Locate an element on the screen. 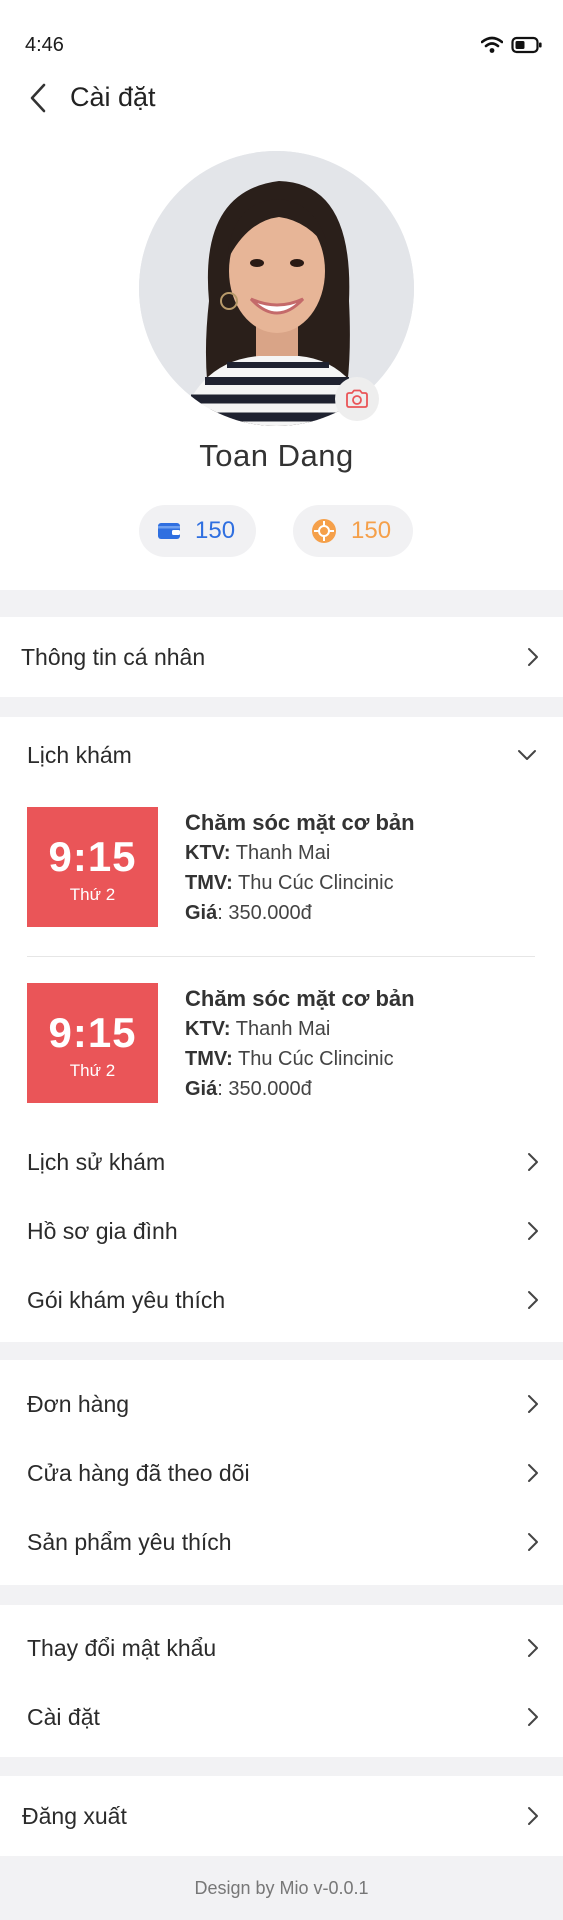  followed-stores-label: Cửa hàng đã theo dõi is located at coordinates (138, 1472).